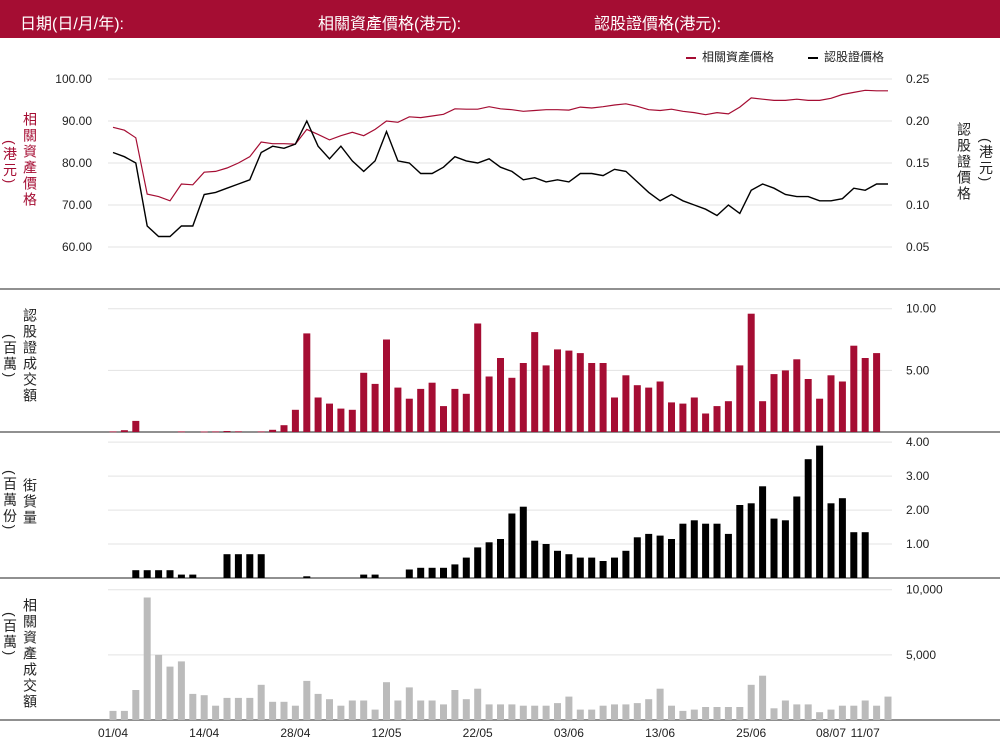  What do you see at coordinates (204, 733) in the screenshot?
I see `x-tick-label: 14/04` at bounding box center [204, 733].